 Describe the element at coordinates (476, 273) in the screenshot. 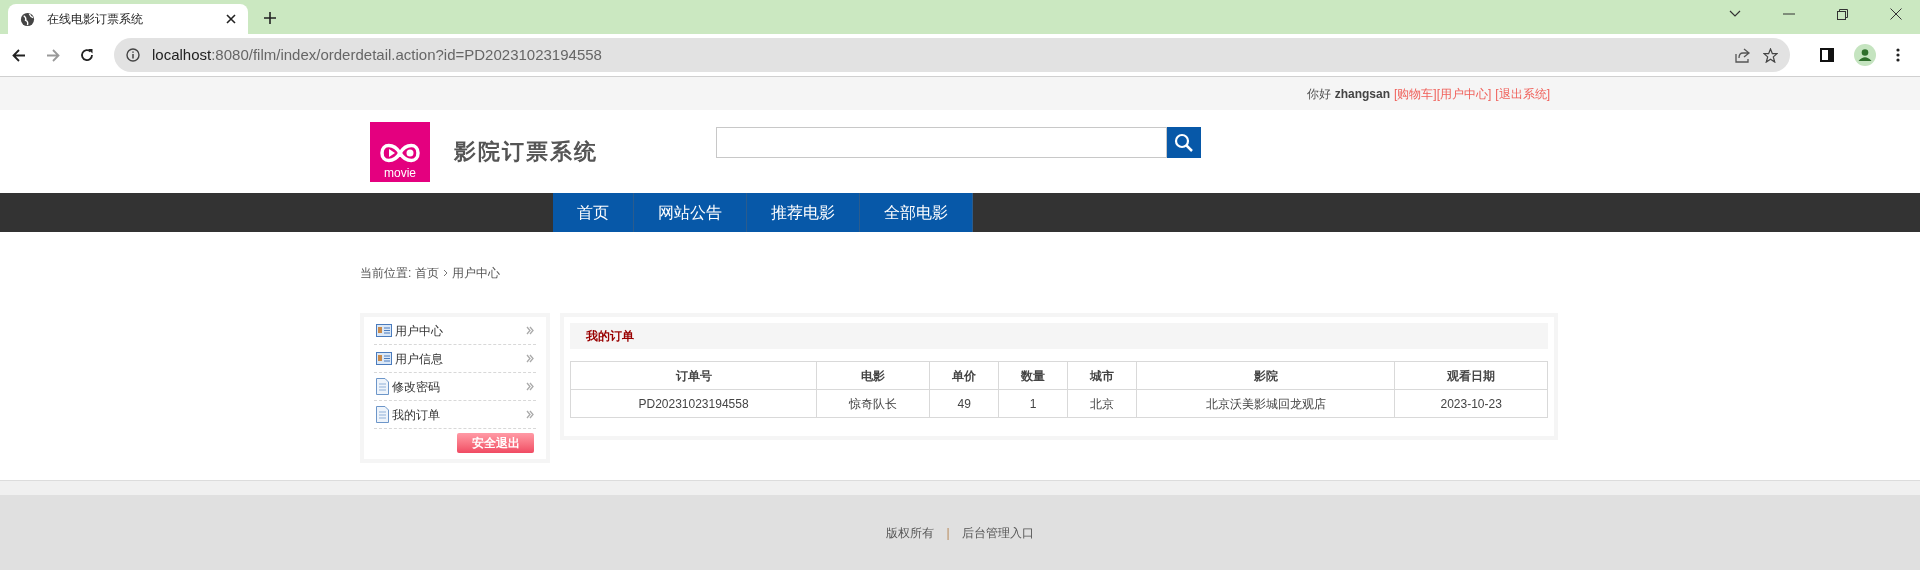

I see `breadcrumb-link: 用户中心` at that location.